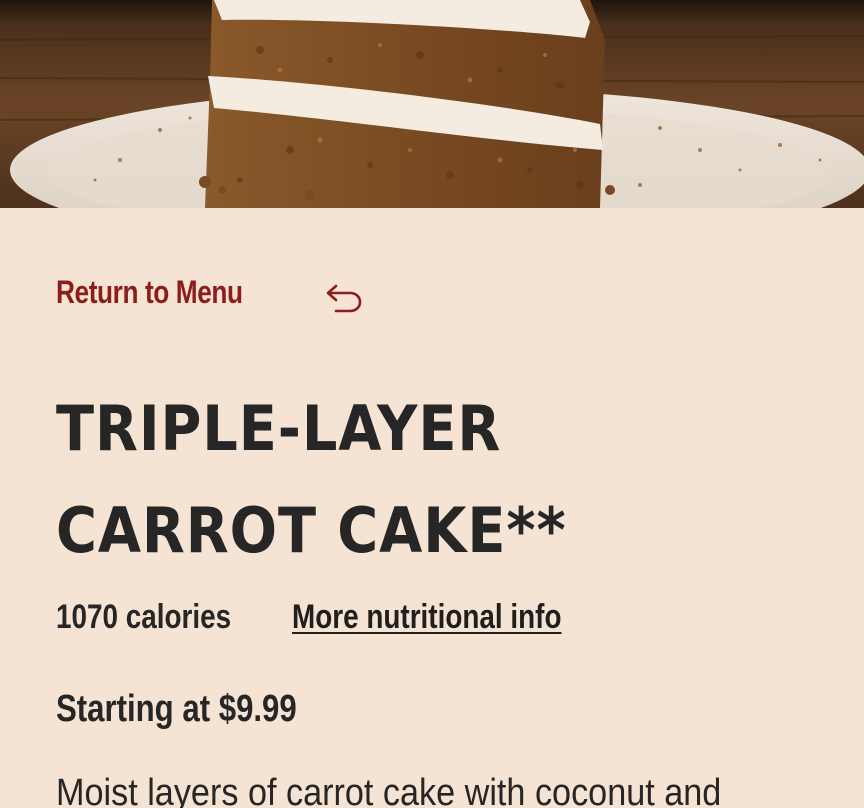  Describe the element at coordinates (144, 617) in the screenshot. I see `calories-count: 1070 calories` at that location.